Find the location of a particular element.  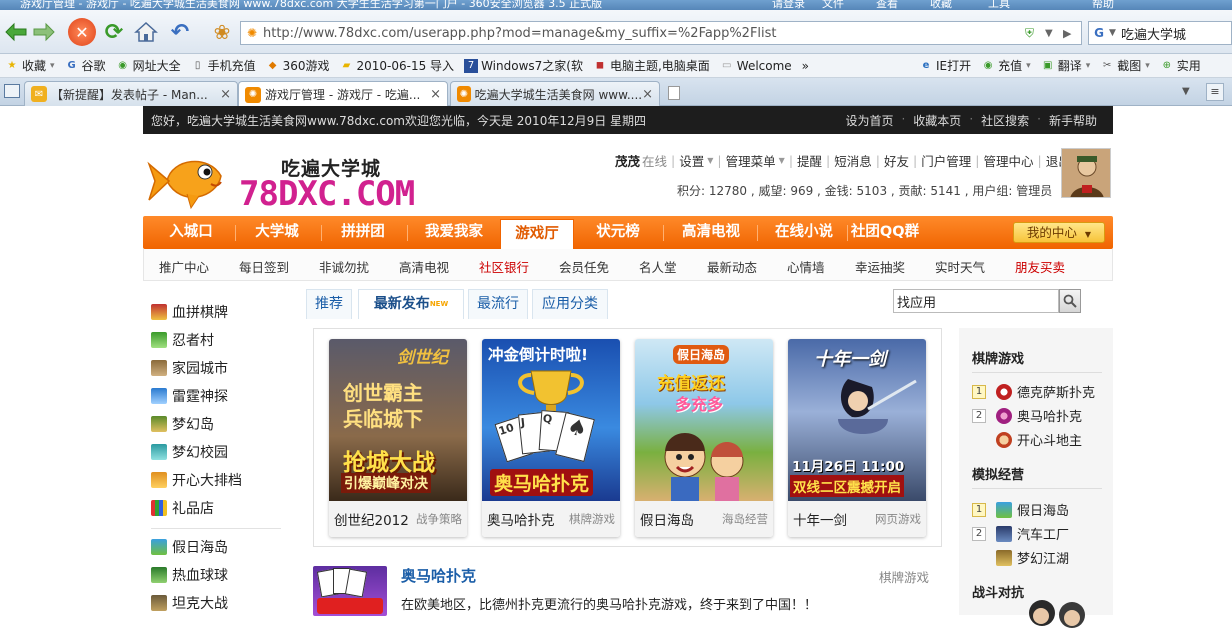

stop-icon: ✕ is located at coordinates (82, 32).